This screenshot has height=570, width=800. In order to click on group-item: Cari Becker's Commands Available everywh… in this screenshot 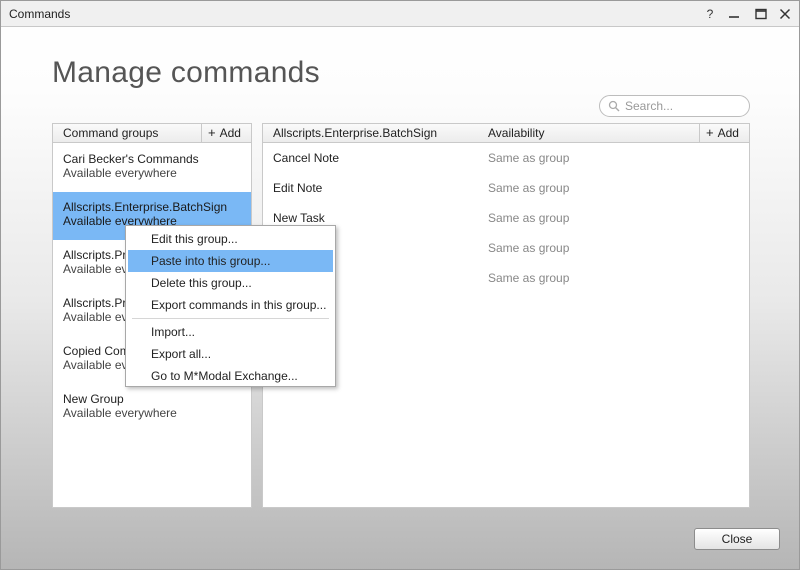, I will do `click(152, 168)`.